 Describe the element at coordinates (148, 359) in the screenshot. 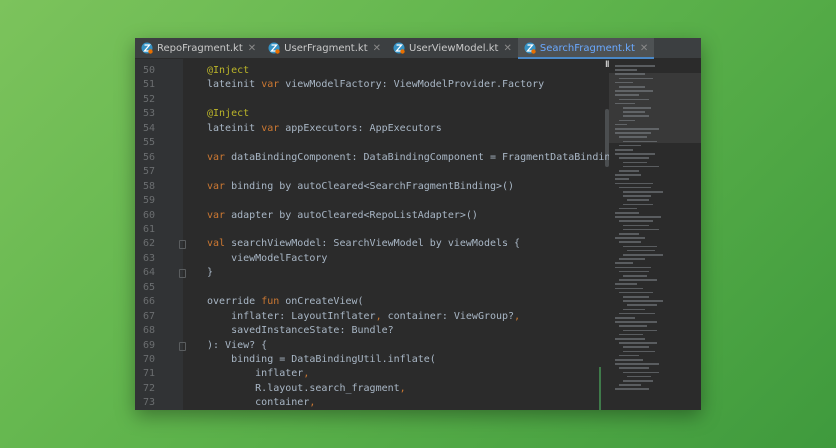

I see `line-number: 70` at that location.